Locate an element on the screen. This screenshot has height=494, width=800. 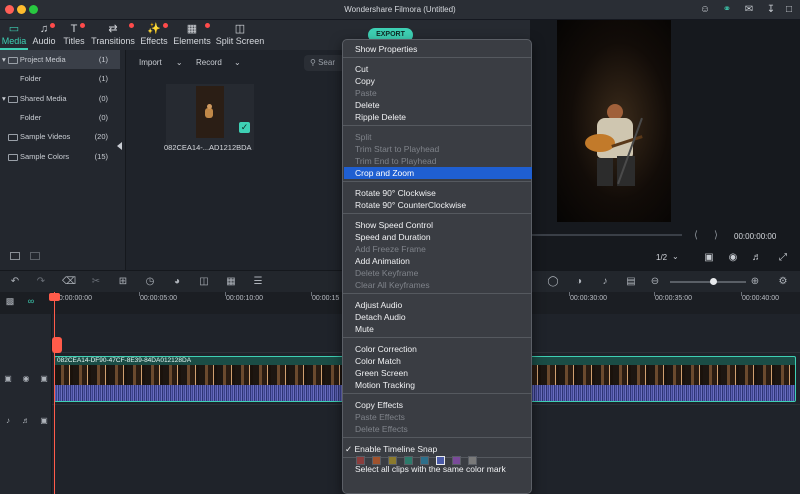
menu-item-copy-effects: Copy Effects is located at coordinates (440, 405).